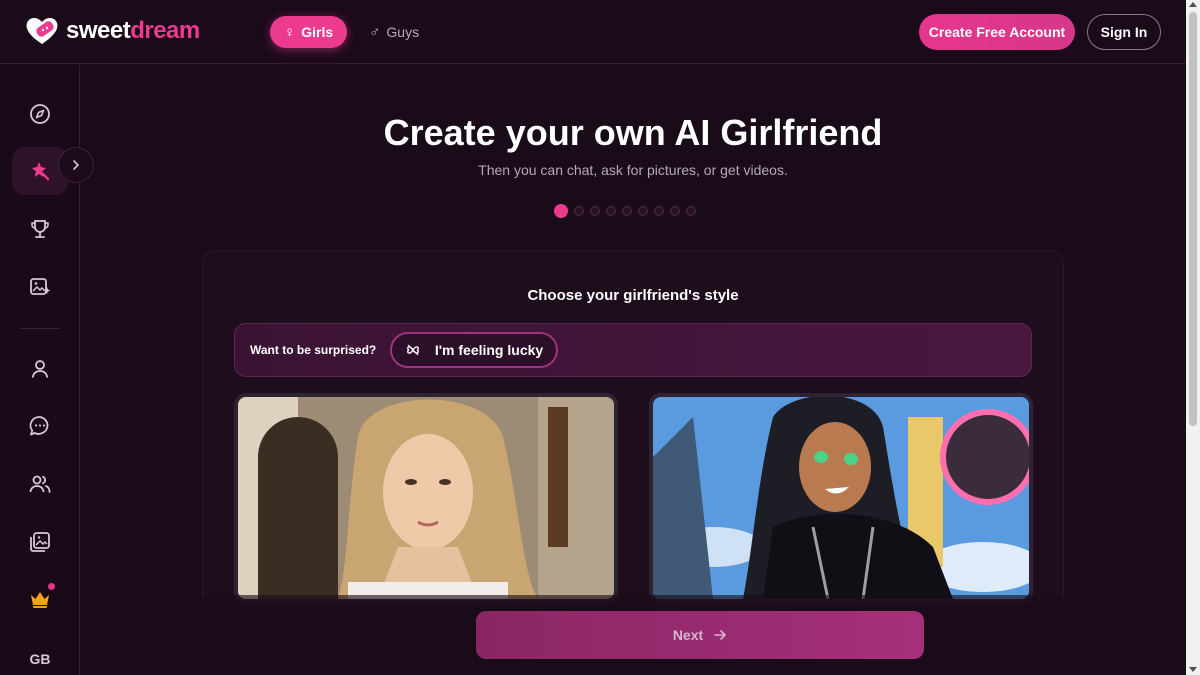  I want to click on sidebar-item-premium, so click(40, 599).